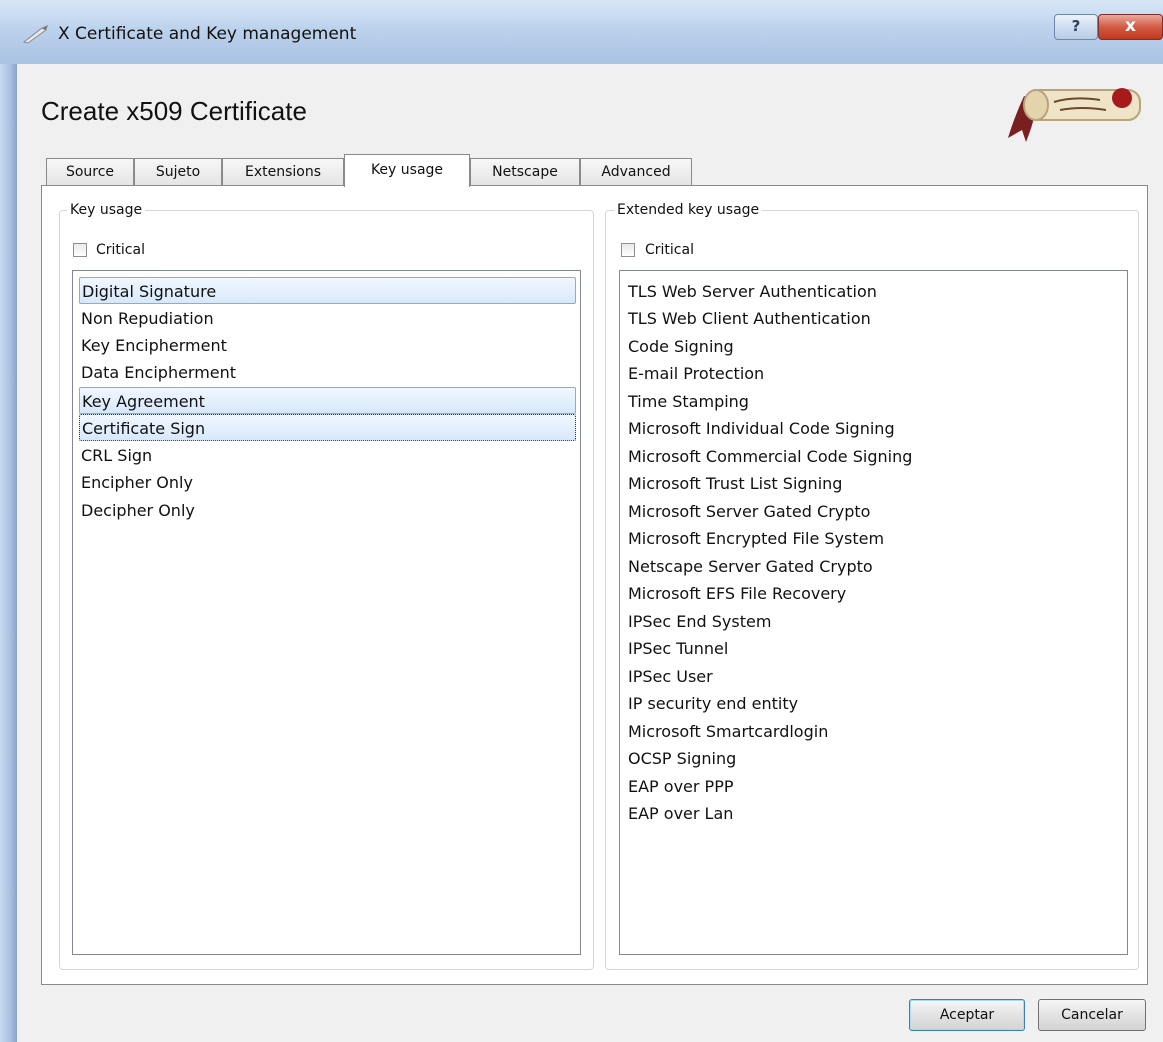  I want to click on list-item: Code Signing, so click(680, 346).